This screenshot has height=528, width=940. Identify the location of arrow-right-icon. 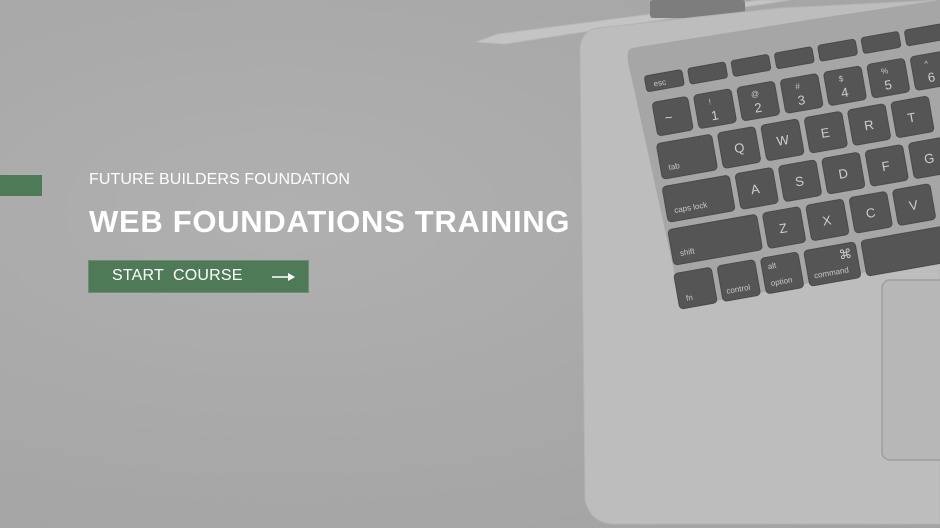
(283, 277).